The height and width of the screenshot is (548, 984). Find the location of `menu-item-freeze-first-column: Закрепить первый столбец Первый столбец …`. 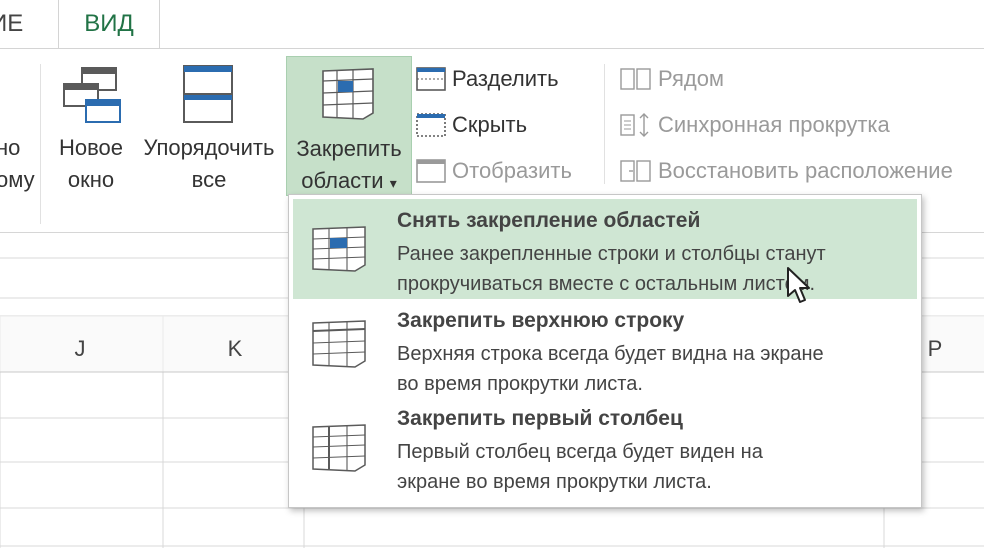

menu-item-freeze-first-column: Закрепить первый столбец Первый столбец … is located at coordinates (605, 453).